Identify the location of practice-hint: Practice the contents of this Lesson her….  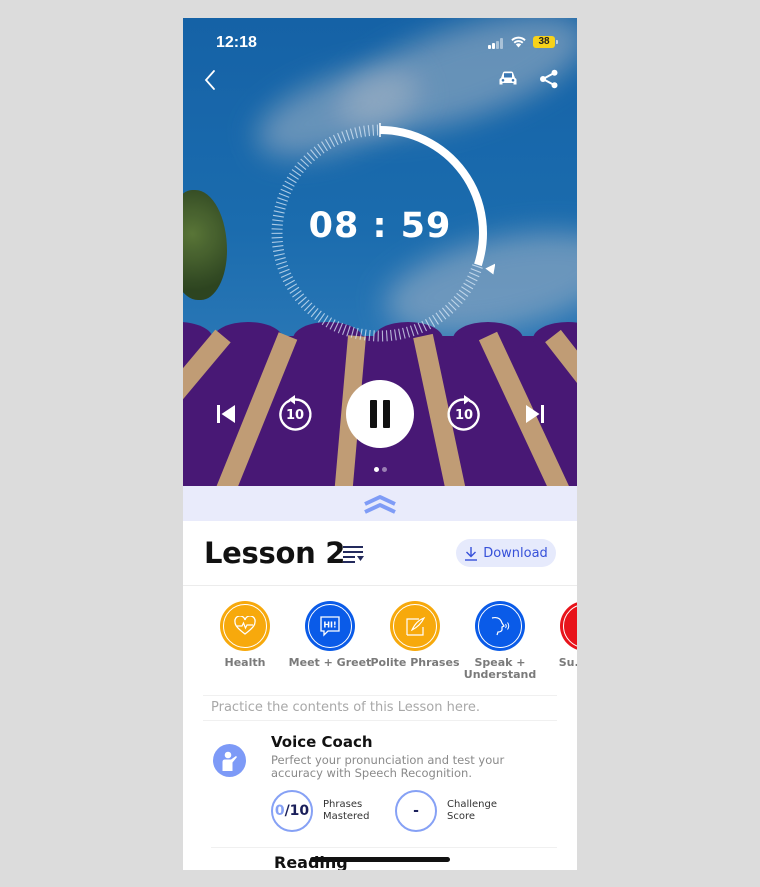
(346, 707).